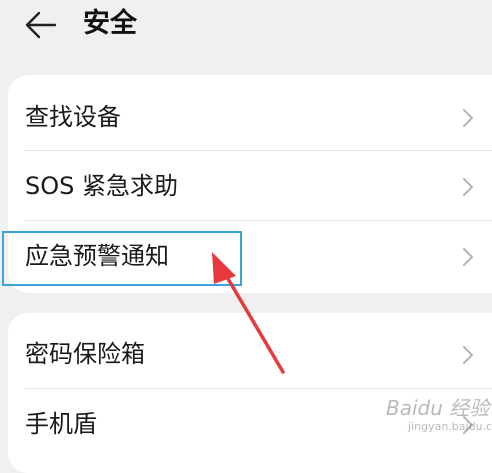  What do you see at coordinates (110, 23) in the screenshot?
I see `page-title: 安全` at bounding box center [110, 23].